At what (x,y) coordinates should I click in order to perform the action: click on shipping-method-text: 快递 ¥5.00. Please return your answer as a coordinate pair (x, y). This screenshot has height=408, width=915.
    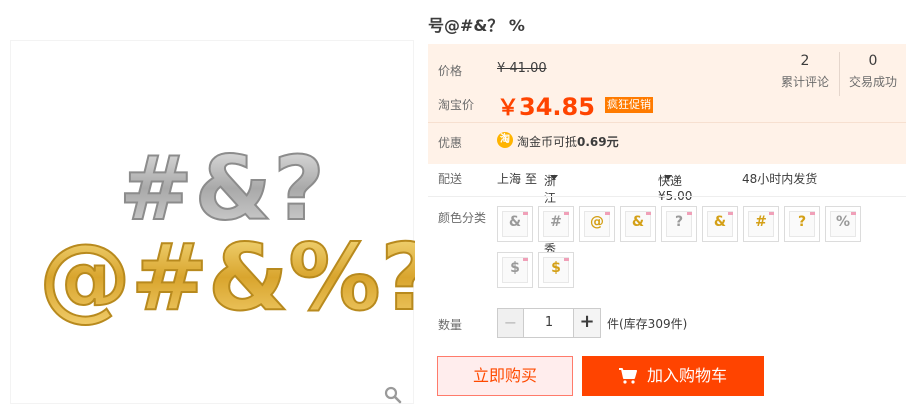
    Looking at the image, I should click on (675, 188).